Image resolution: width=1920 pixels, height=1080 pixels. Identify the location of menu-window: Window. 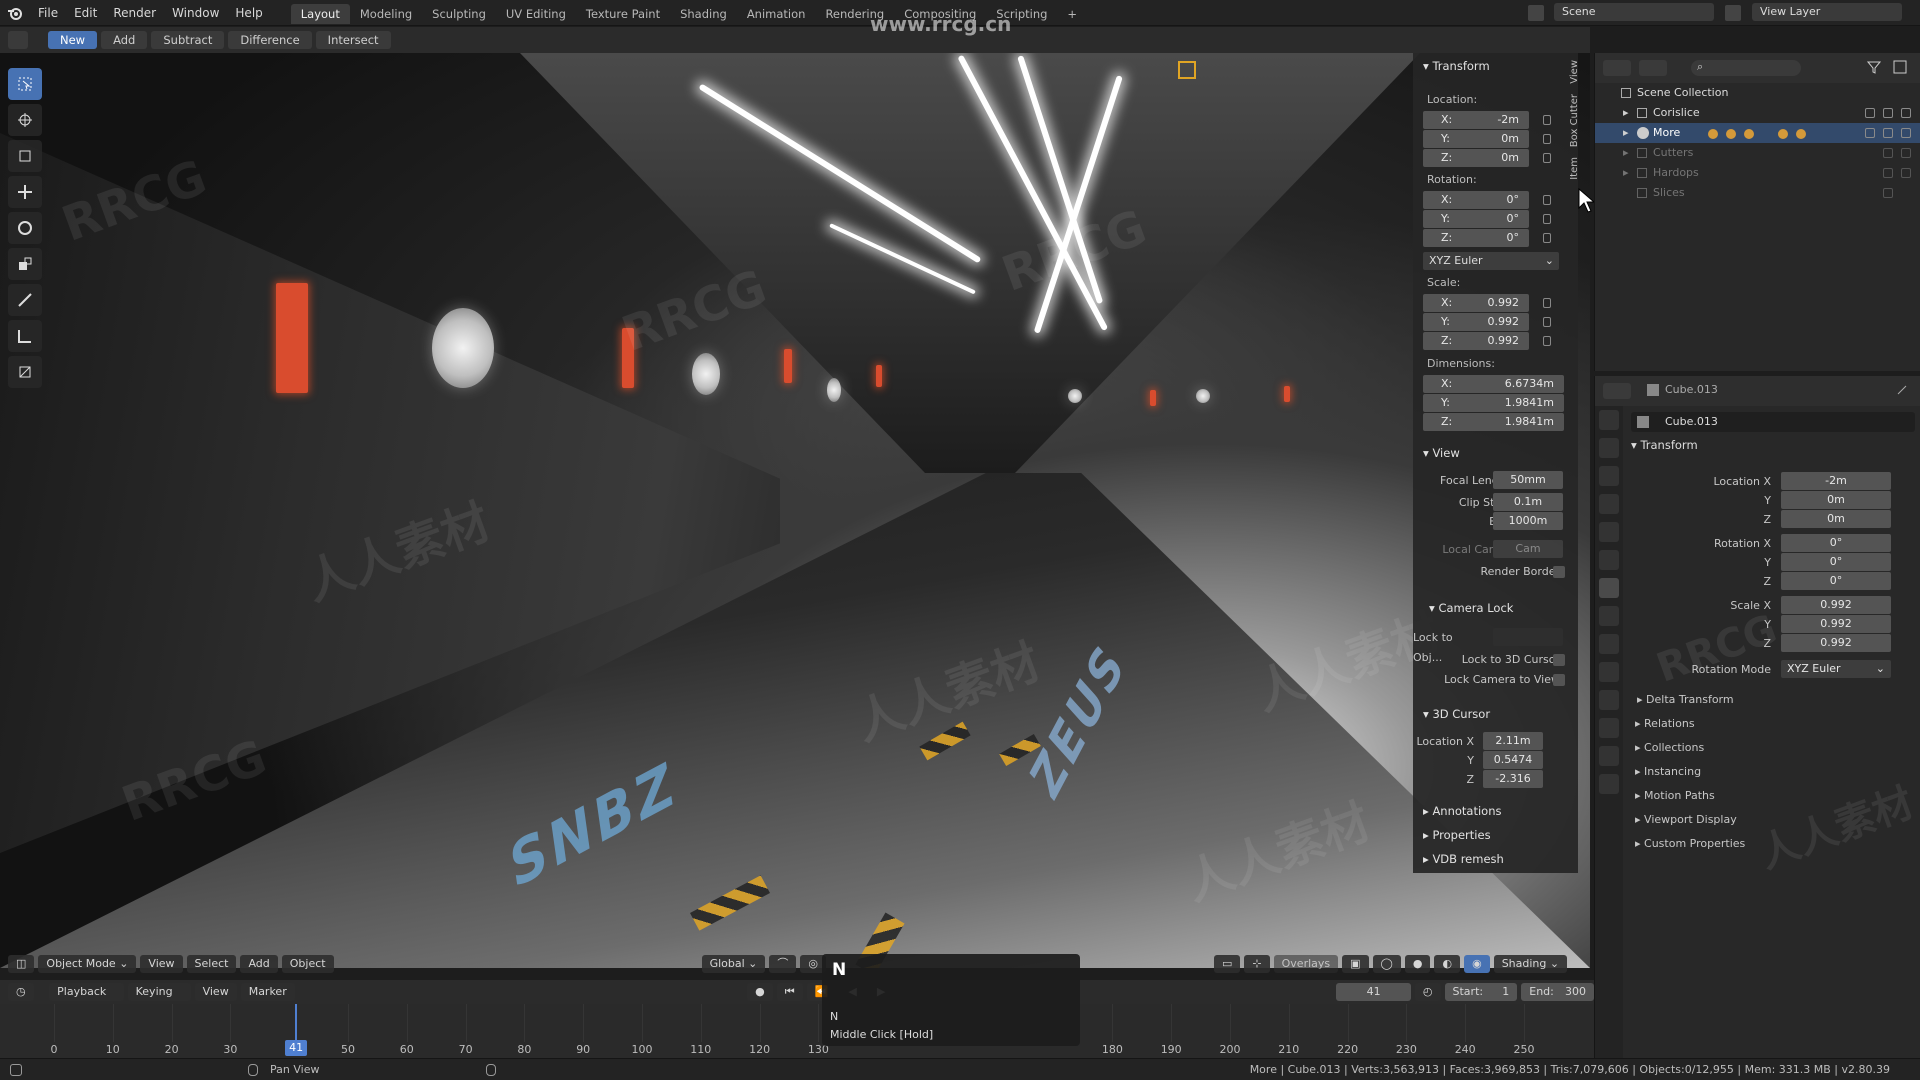
(195, 13).